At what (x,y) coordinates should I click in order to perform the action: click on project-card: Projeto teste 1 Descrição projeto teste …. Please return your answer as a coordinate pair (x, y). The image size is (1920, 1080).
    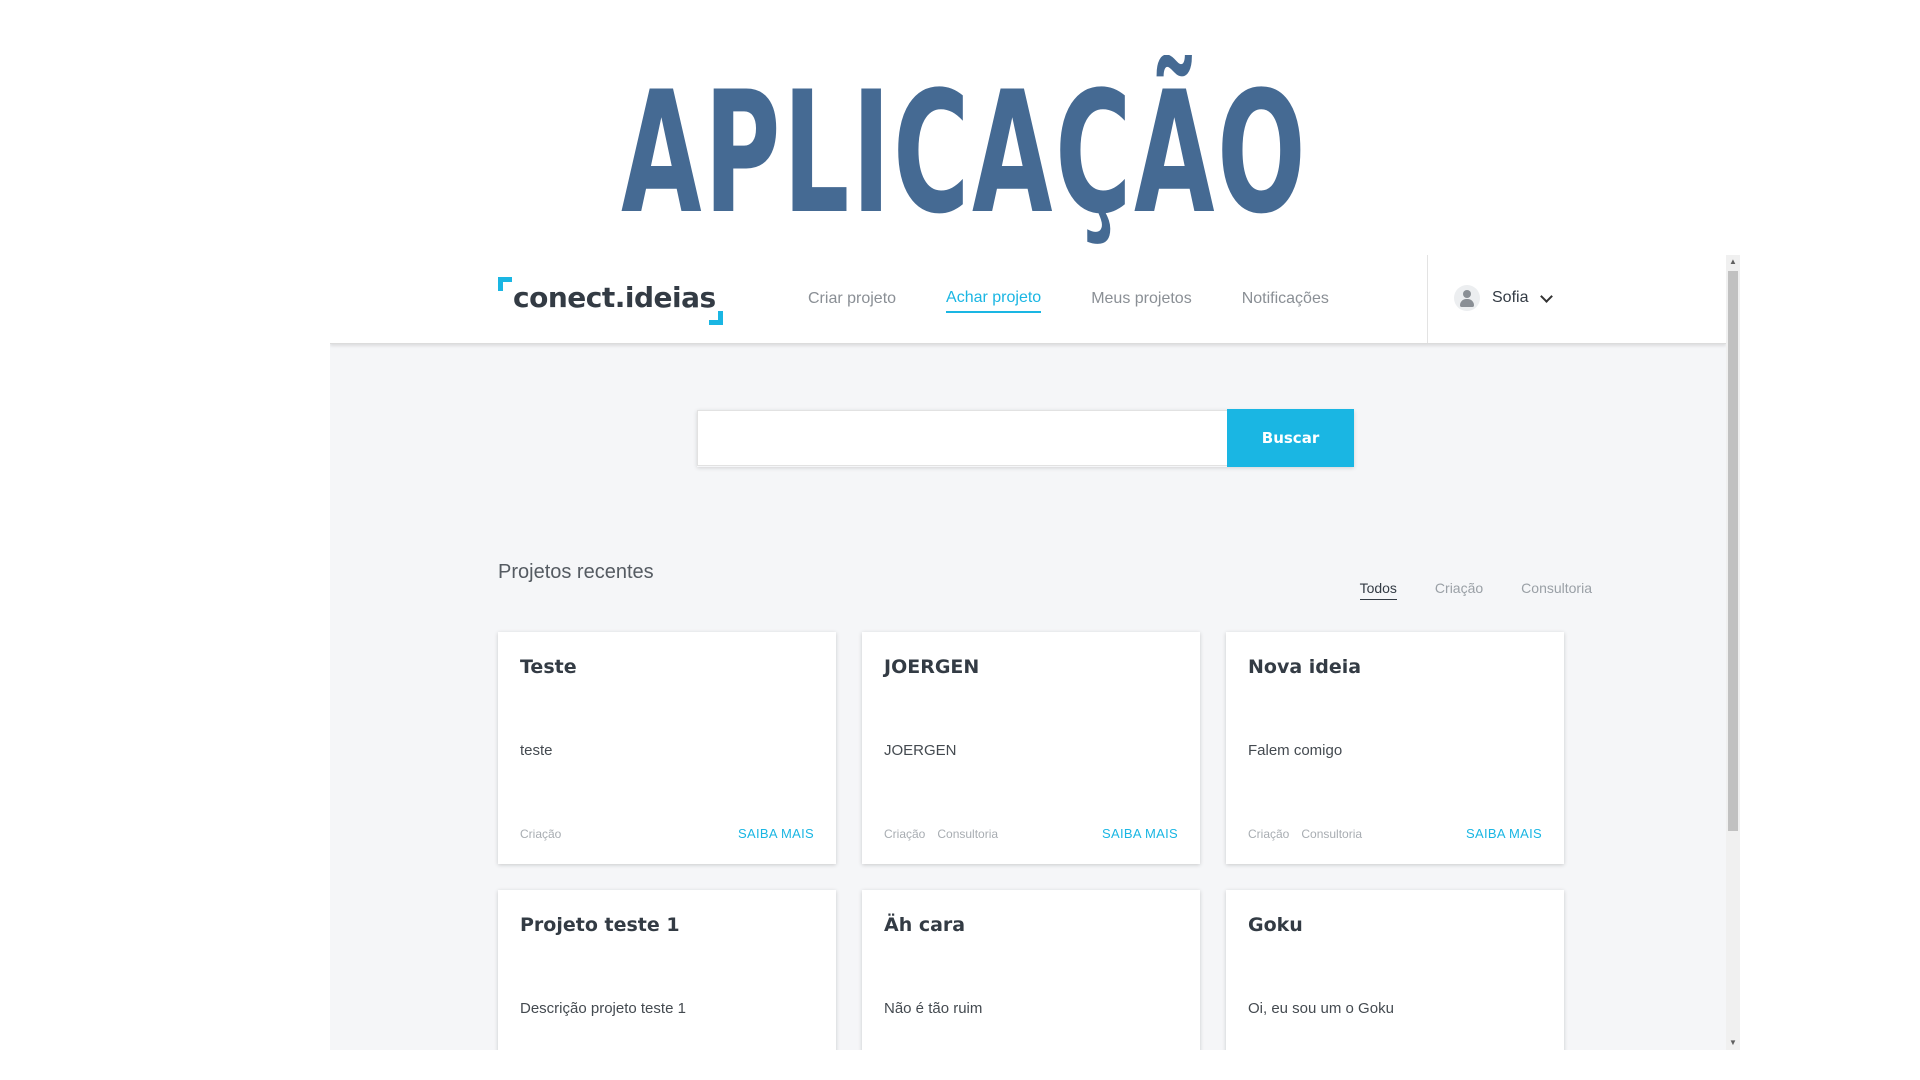
    Looking at the image, I should click on (667, 970).